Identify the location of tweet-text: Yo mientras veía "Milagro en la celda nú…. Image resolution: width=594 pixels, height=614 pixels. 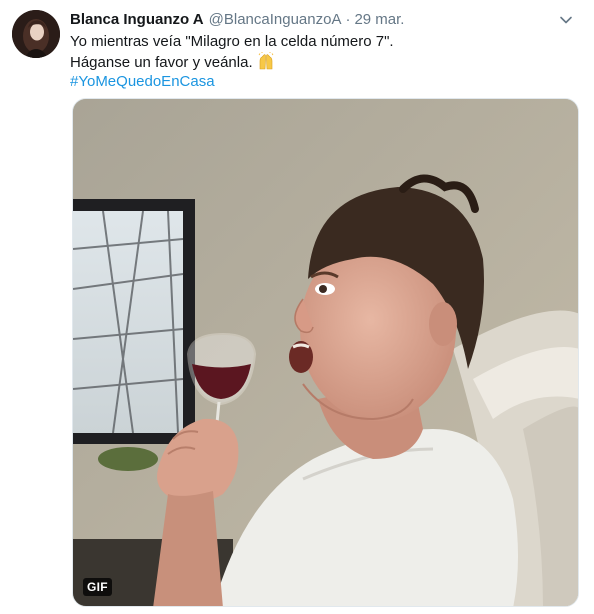
(325, 62).